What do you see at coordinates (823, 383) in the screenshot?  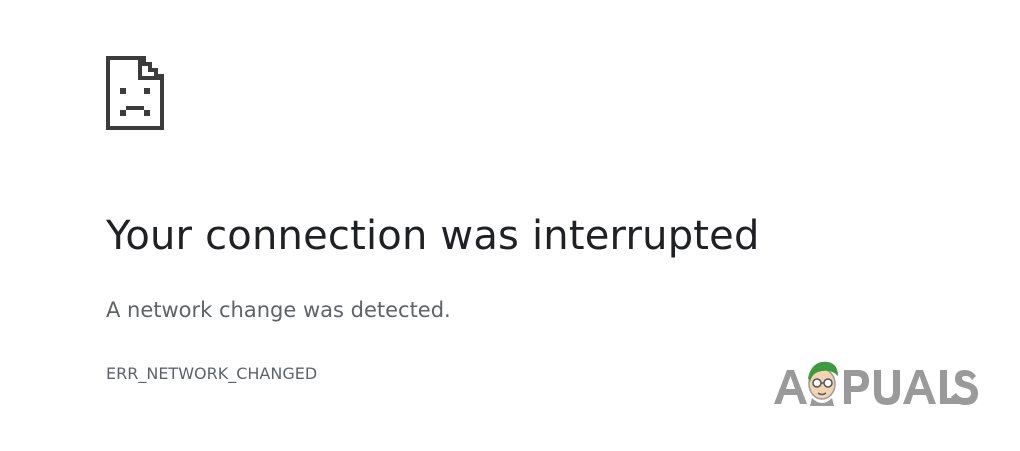 I see `appuals-mascot-icon` at bounding box center [823, 383].